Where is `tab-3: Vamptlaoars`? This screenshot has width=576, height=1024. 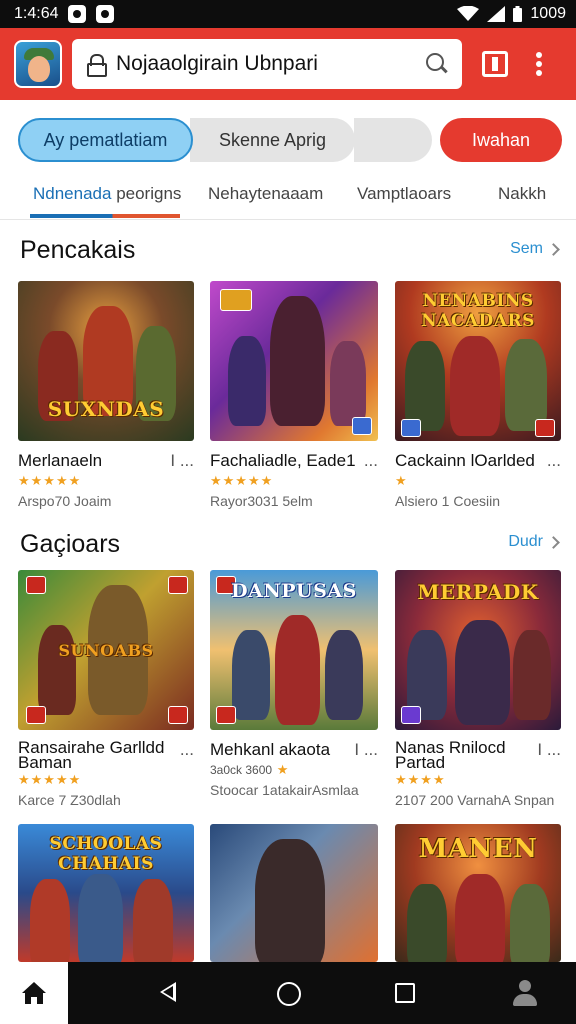 tab-3: Vamptlaoars is located at coordinates (404, 194).